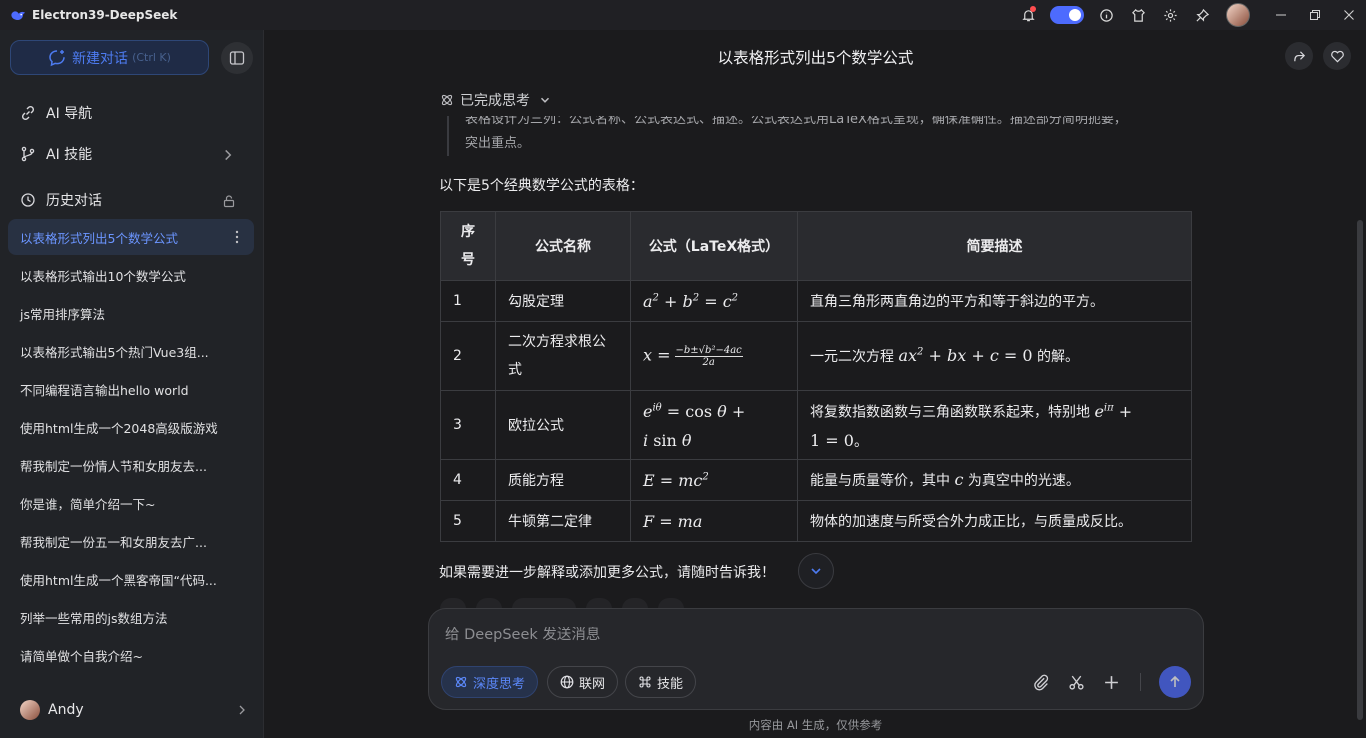 Image resolution: width=1366 pixels, height=738 pixels. What do you see at coordinates (28, 154) in the screenshot?
I see `branch-icon` at bounding box center [28, 154].